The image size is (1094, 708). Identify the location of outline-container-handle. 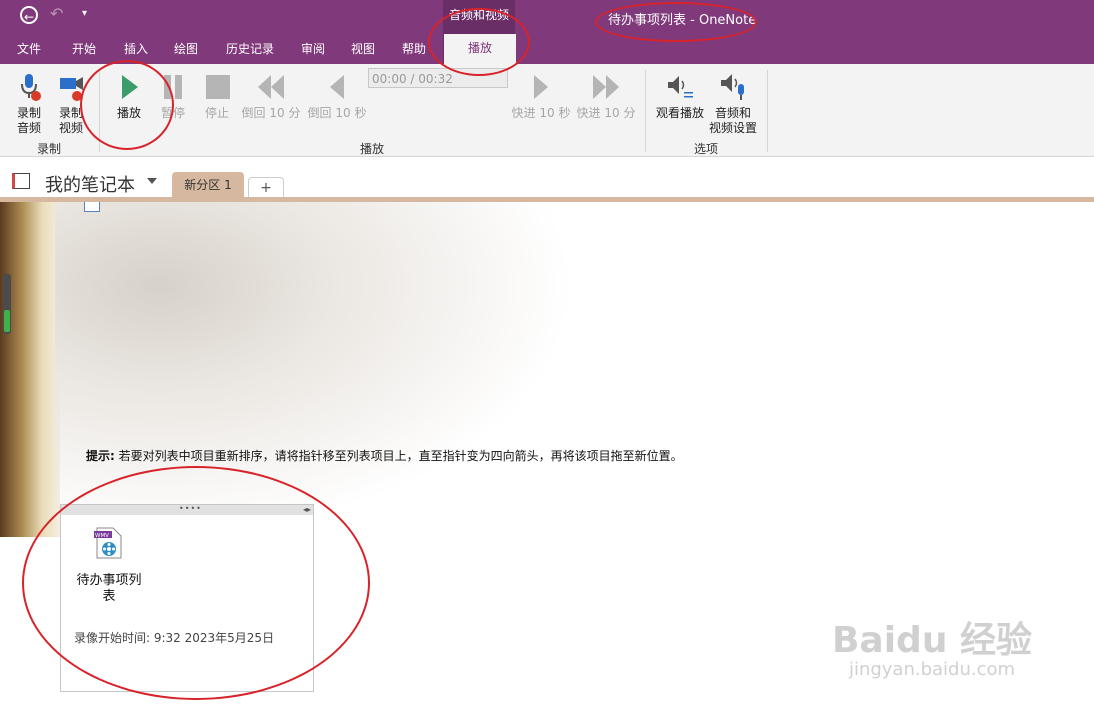
(92, 207).